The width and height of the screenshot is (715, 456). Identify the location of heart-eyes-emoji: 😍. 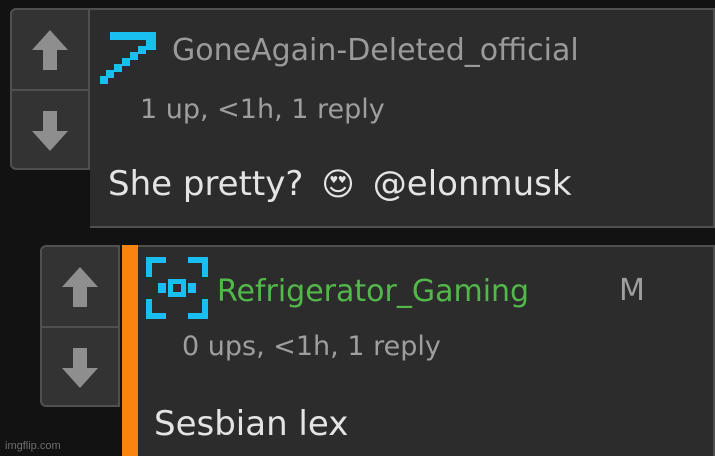
(338, 184).